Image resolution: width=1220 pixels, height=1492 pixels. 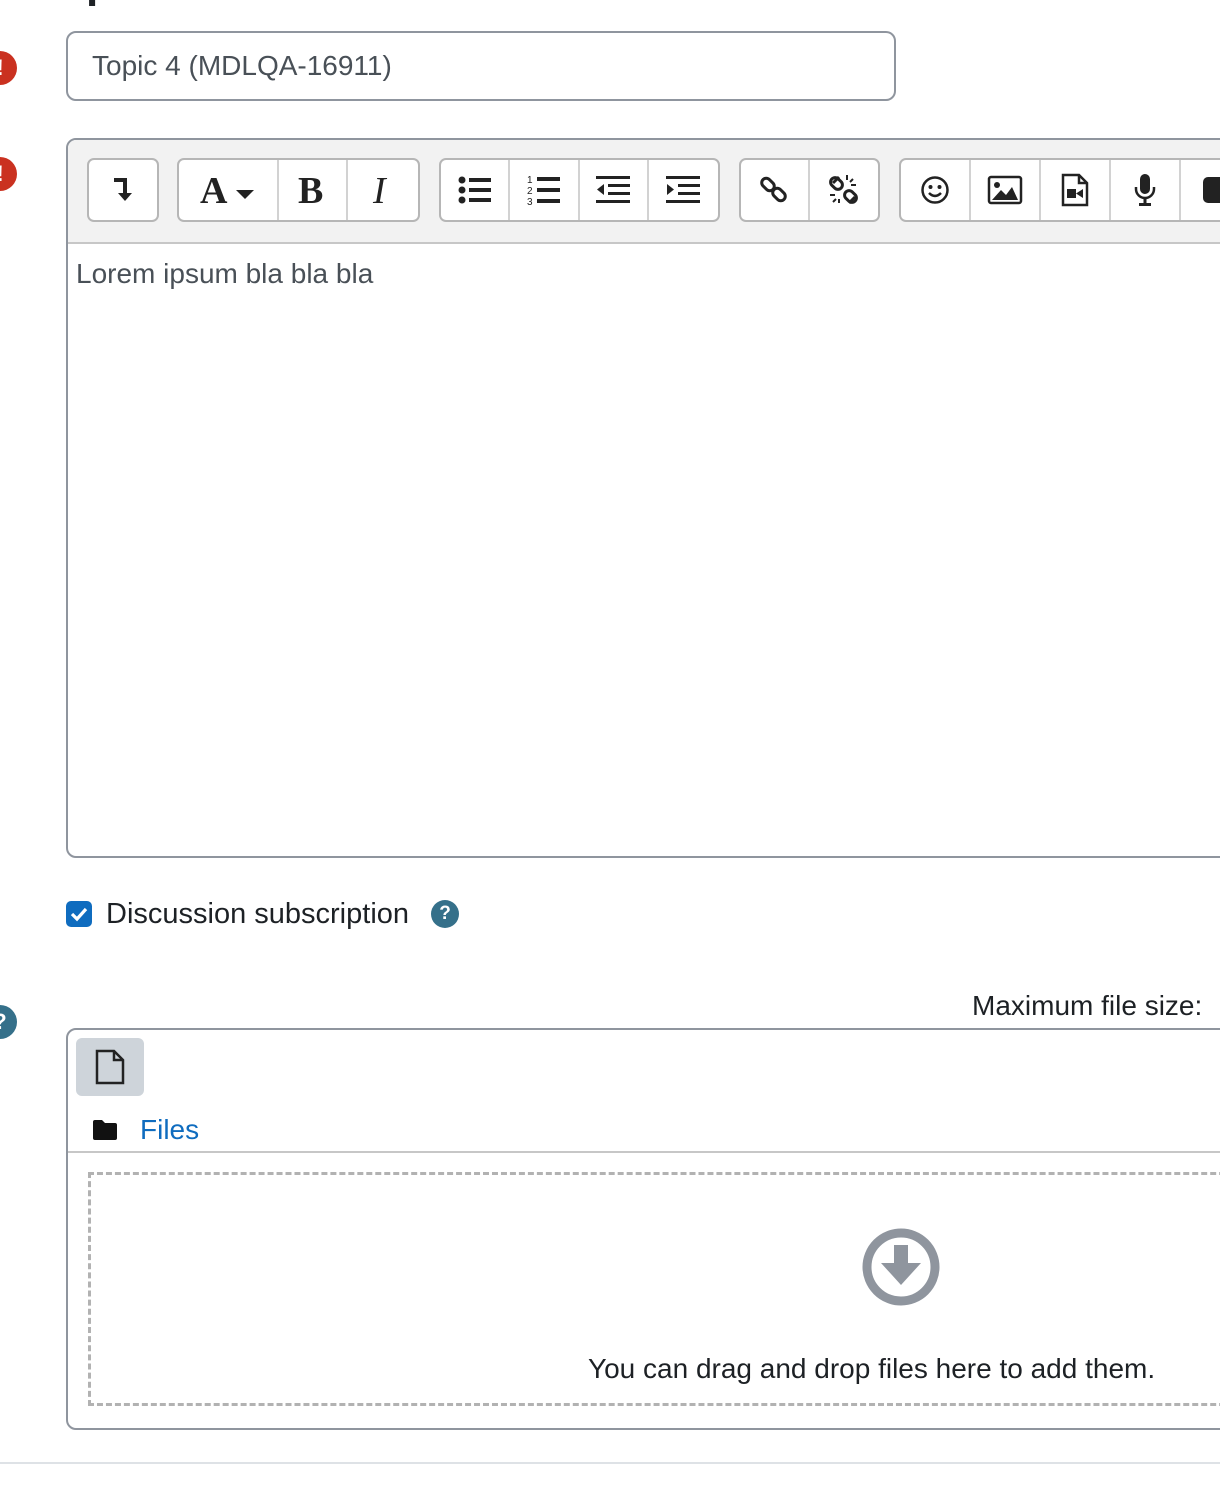 I want to click on toolbar-group-media, so click(x=1059, y=190).